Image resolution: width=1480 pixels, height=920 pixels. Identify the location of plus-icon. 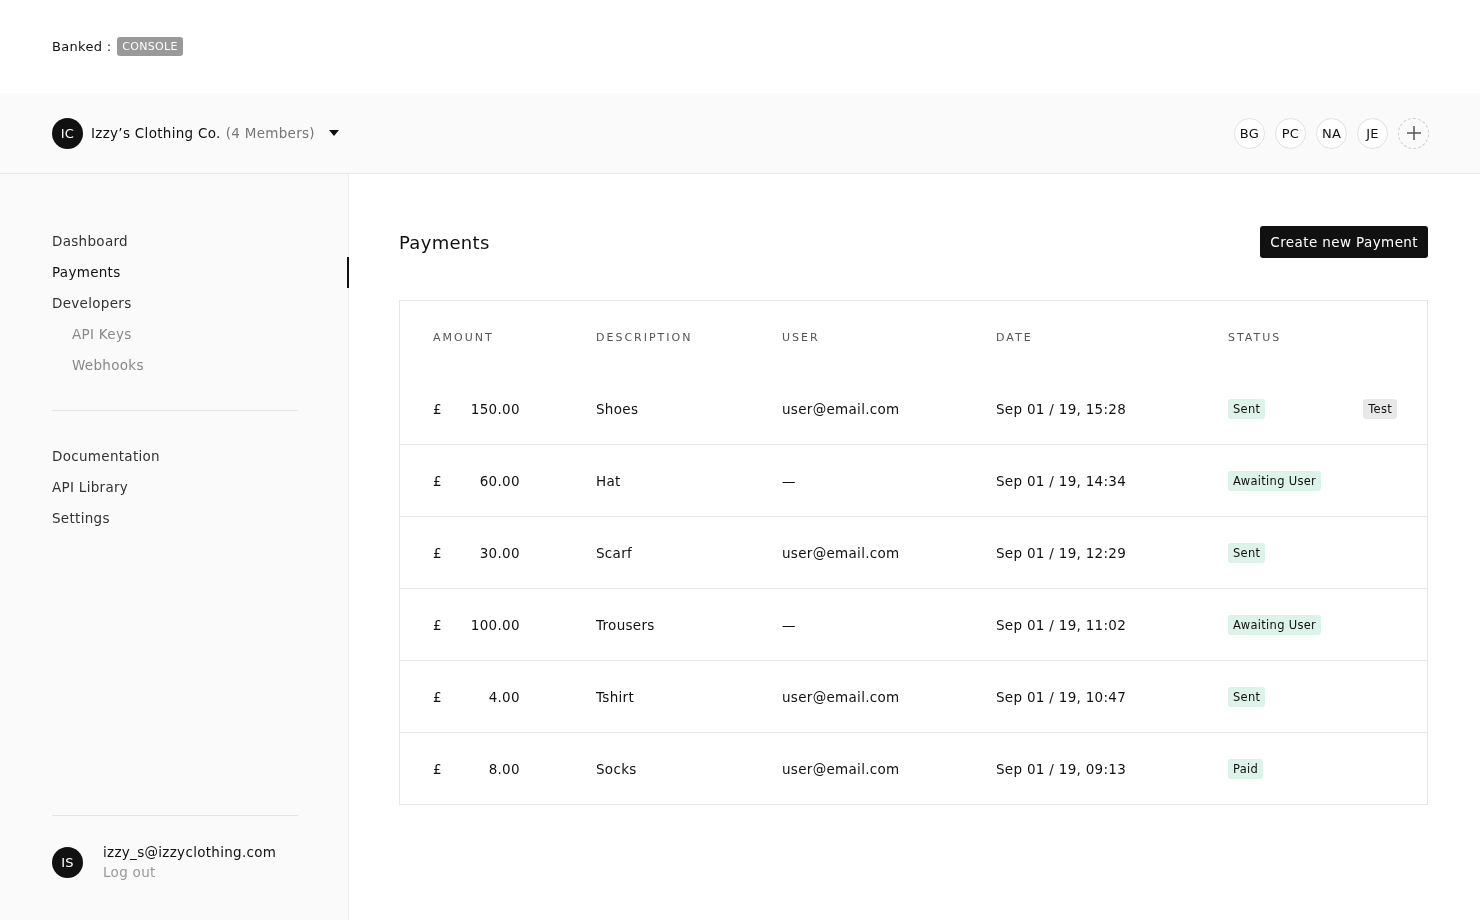
(1413, 133).